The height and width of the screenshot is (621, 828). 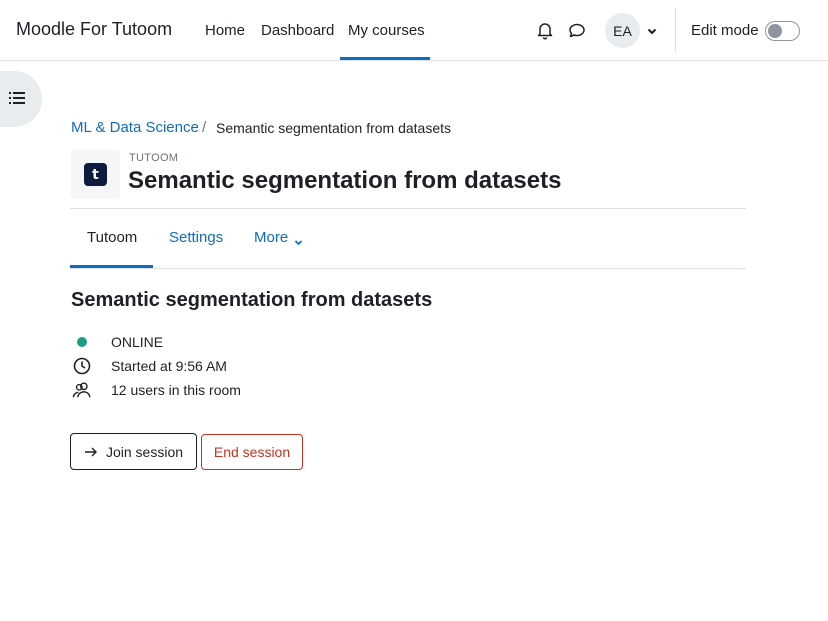 What do you see at coordinates (90, 451) in the screenshot?
I see `arrow-right-icon` at bounding box center [90, 451].